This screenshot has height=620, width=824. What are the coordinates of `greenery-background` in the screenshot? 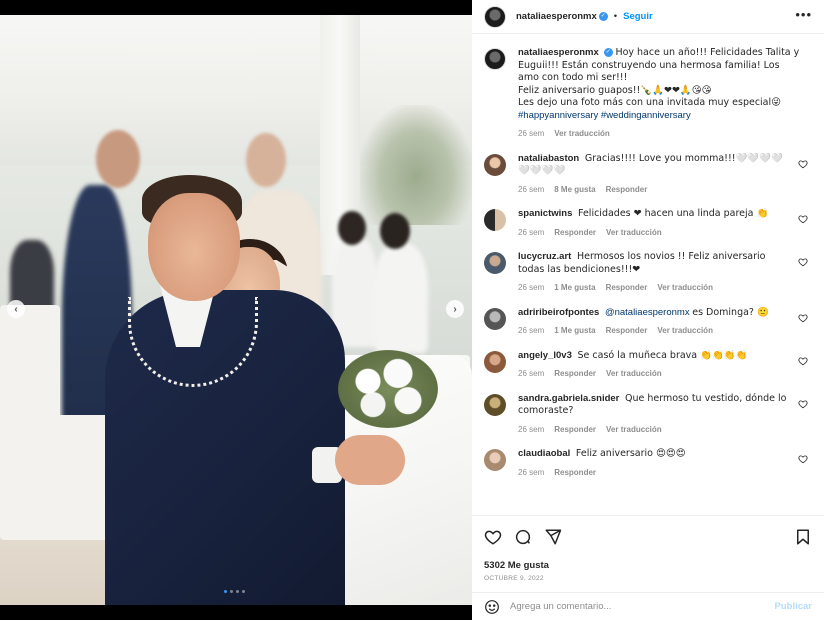 It's located at (416, 165).